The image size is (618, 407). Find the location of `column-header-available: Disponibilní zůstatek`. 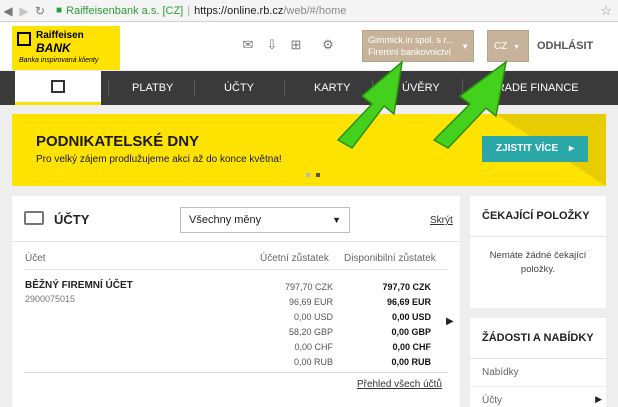

column-header-available: Disponibilní zůstatek is located at coordinates (390, 258).